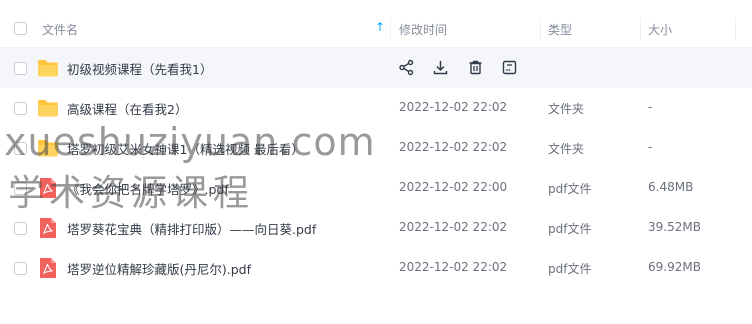 The height and width of the screenshot is (324, 752). What do you see at coordinates (453, 187) in the screenshot?
I see `modified-time: 2022-12-02 22:00` at bounding box center [453, 187].